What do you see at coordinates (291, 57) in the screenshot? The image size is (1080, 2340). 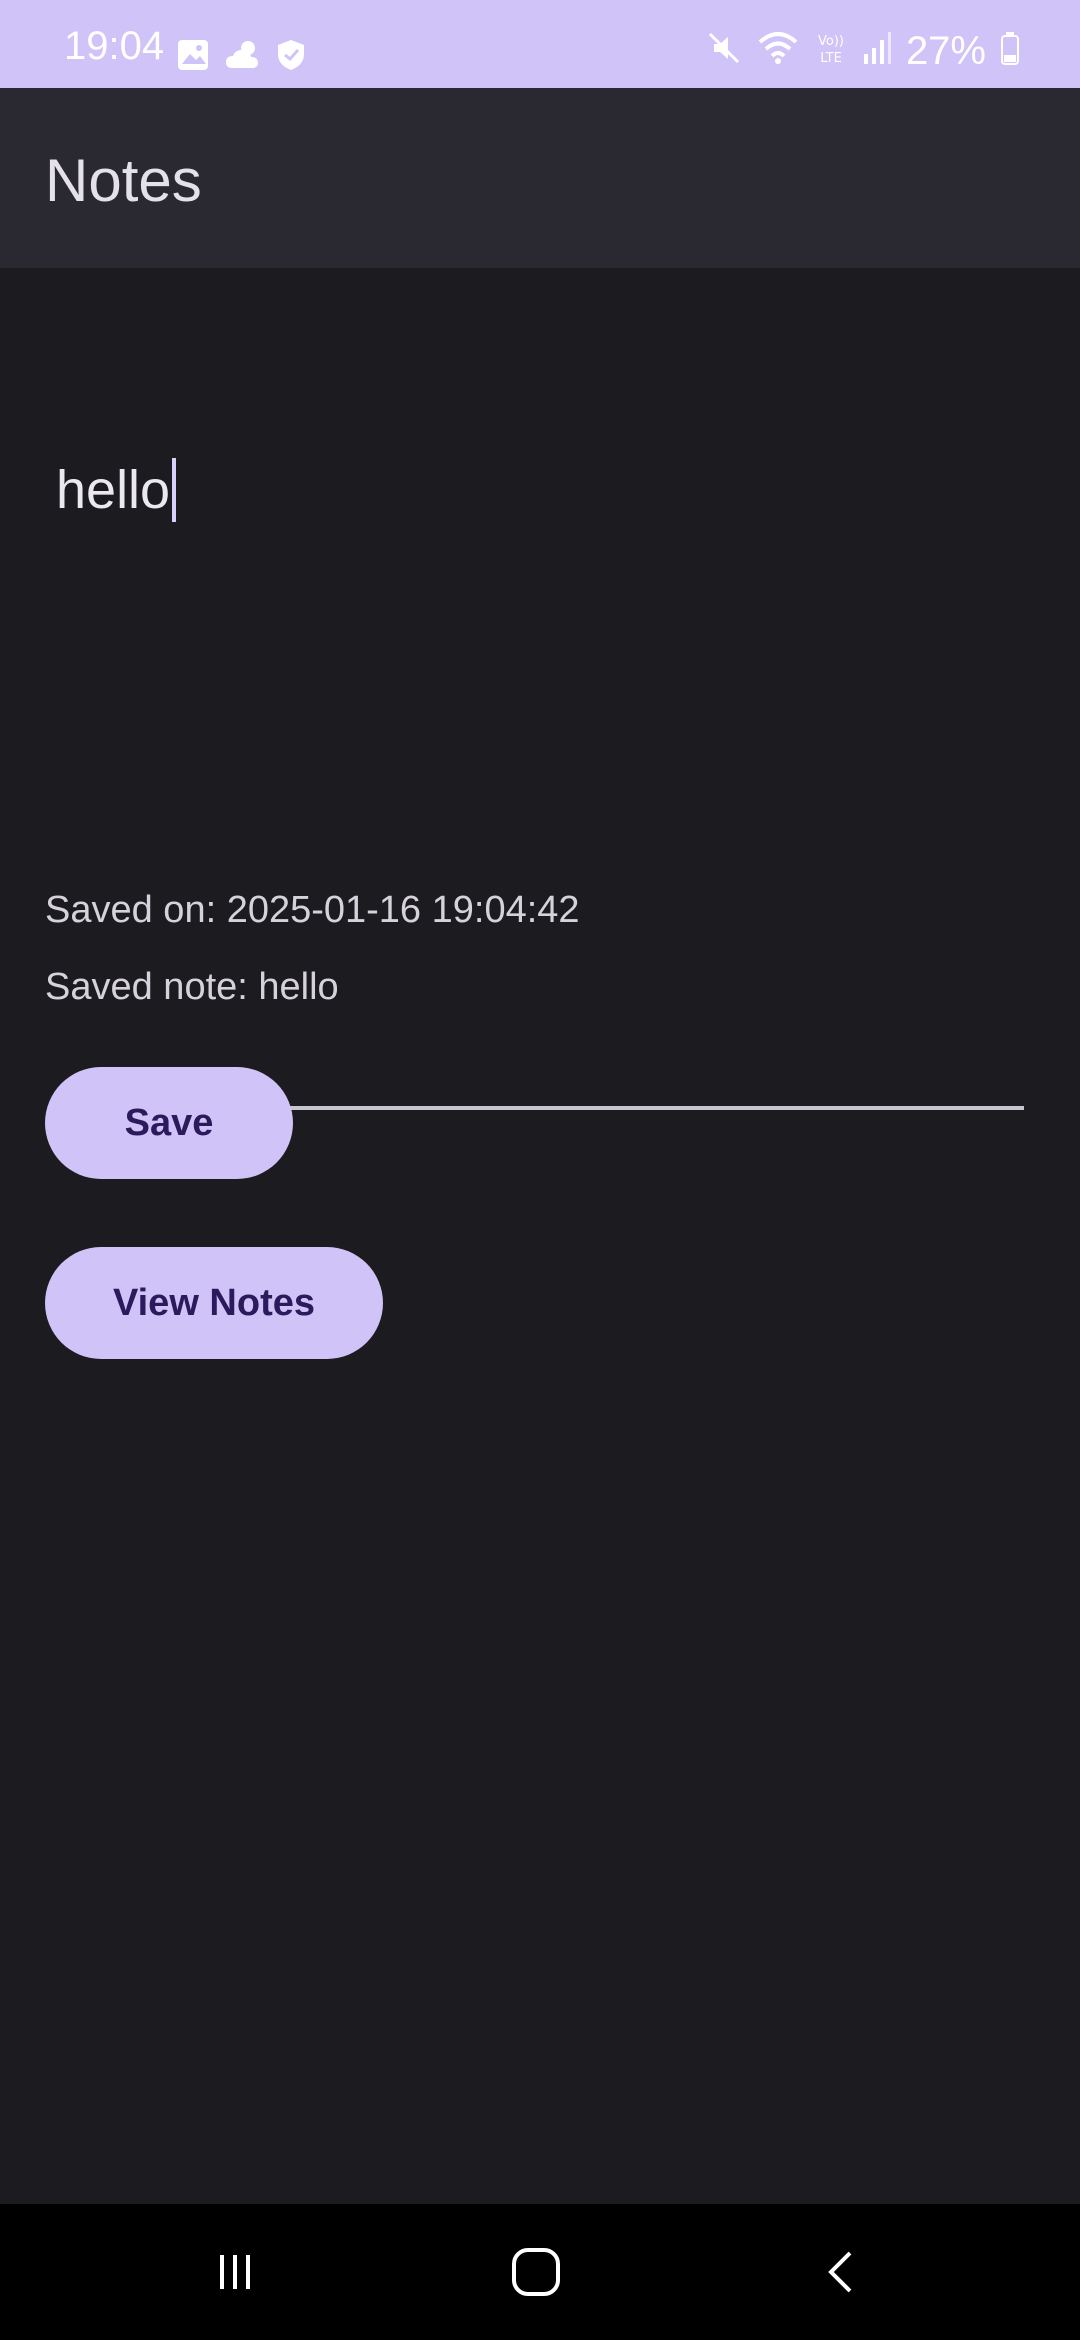 I see `shield-icon` at bounding box center [291, 57].